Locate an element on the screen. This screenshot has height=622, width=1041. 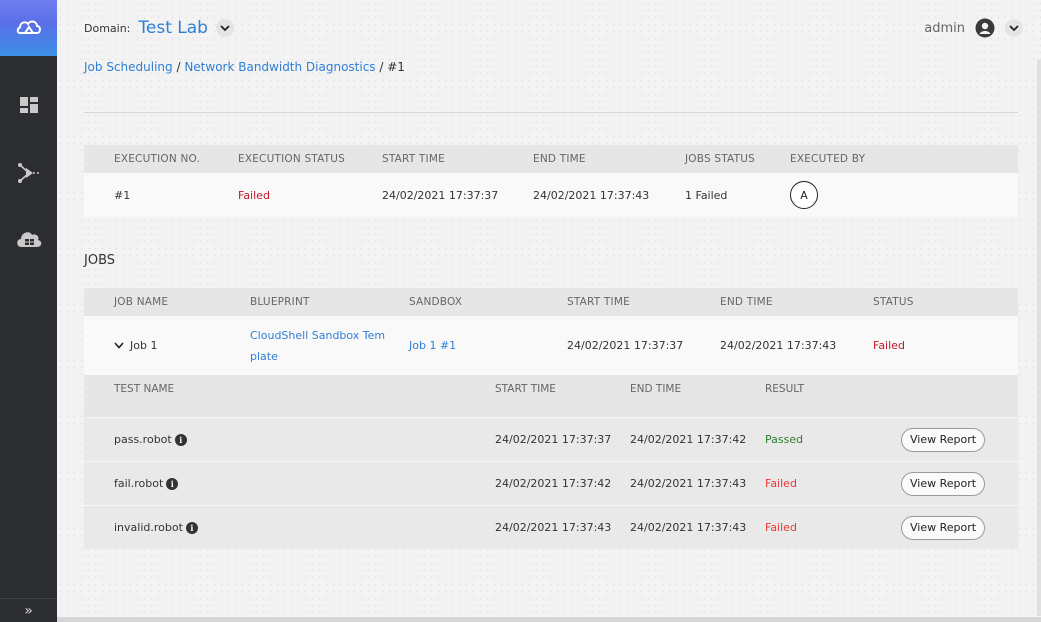
column-header: TEST NAME is located at coordinates (144, 389).